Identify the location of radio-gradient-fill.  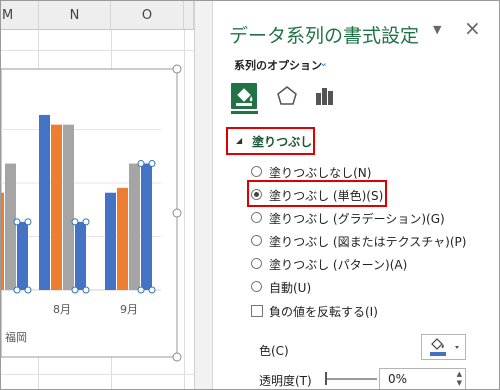
(256, 217).